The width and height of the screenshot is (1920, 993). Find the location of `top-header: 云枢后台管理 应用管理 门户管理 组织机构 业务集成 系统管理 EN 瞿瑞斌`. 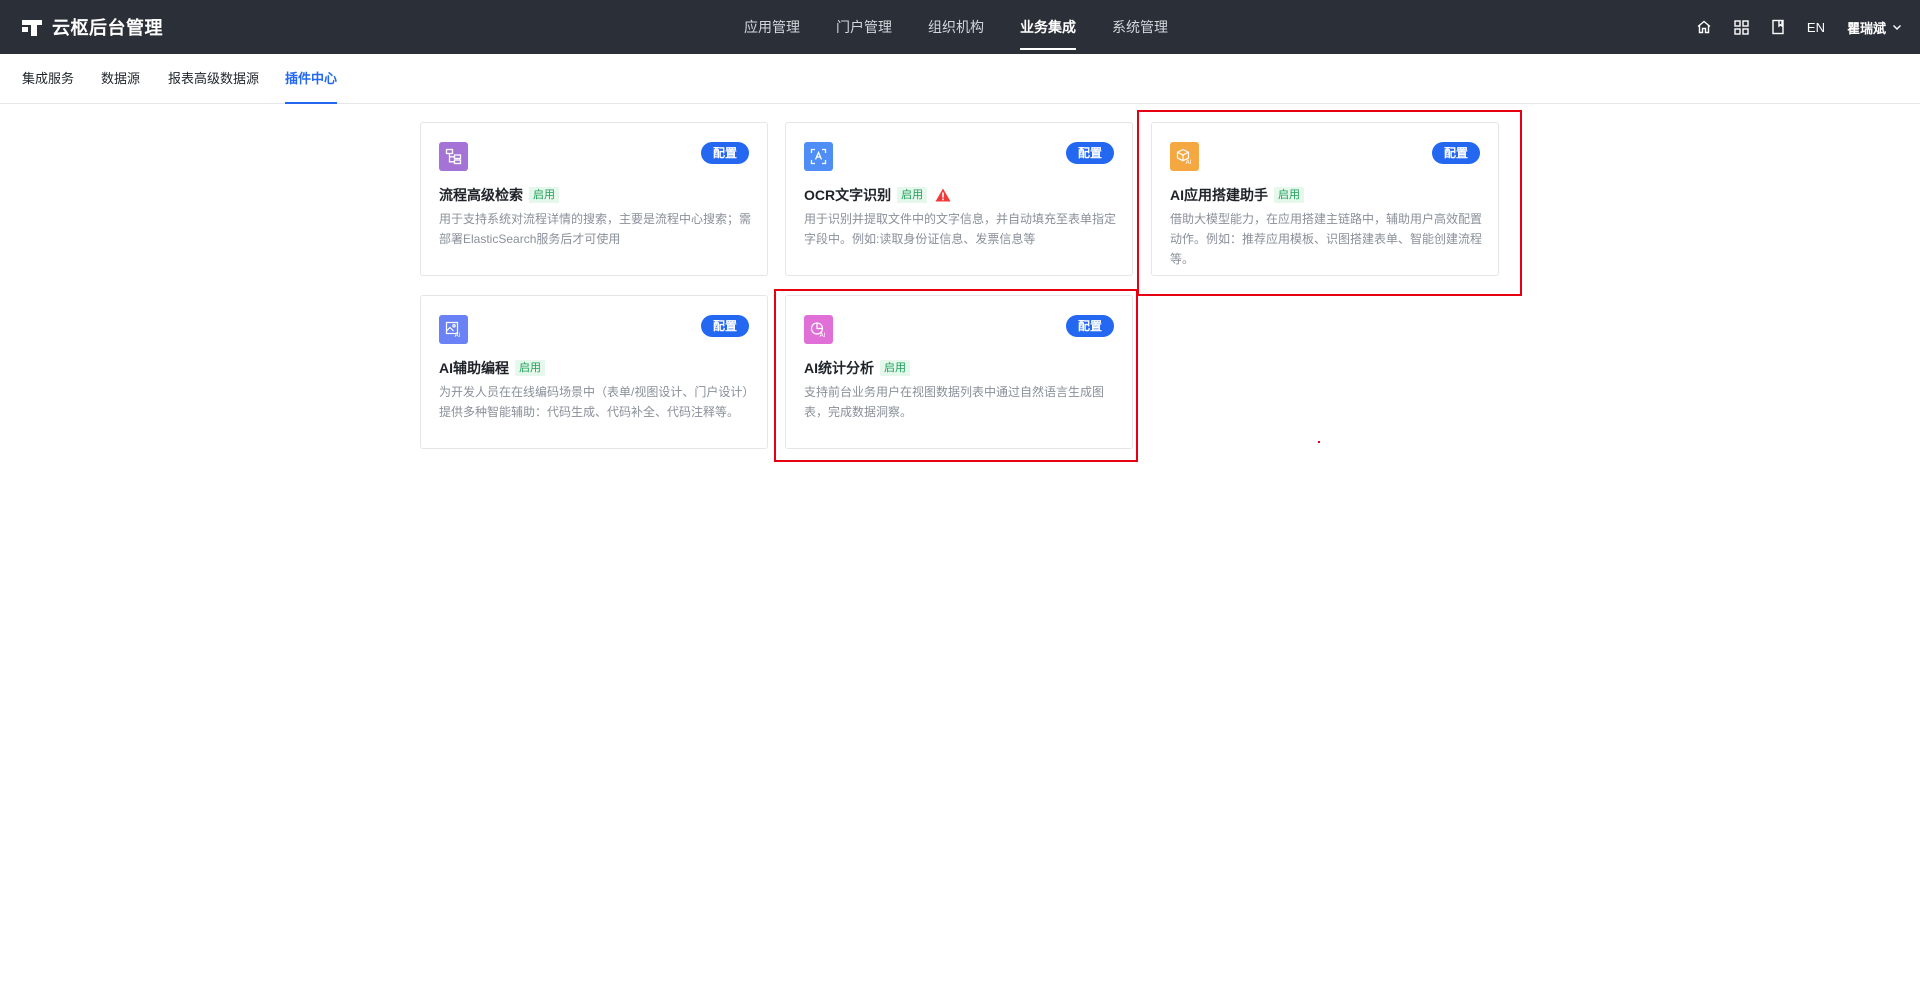

top-header: 云枢后台管理 应用管理 门户管理 组织机构 业务集成 系统管理 EN 瞿瑞斌 is located at coordinates (960, 27).